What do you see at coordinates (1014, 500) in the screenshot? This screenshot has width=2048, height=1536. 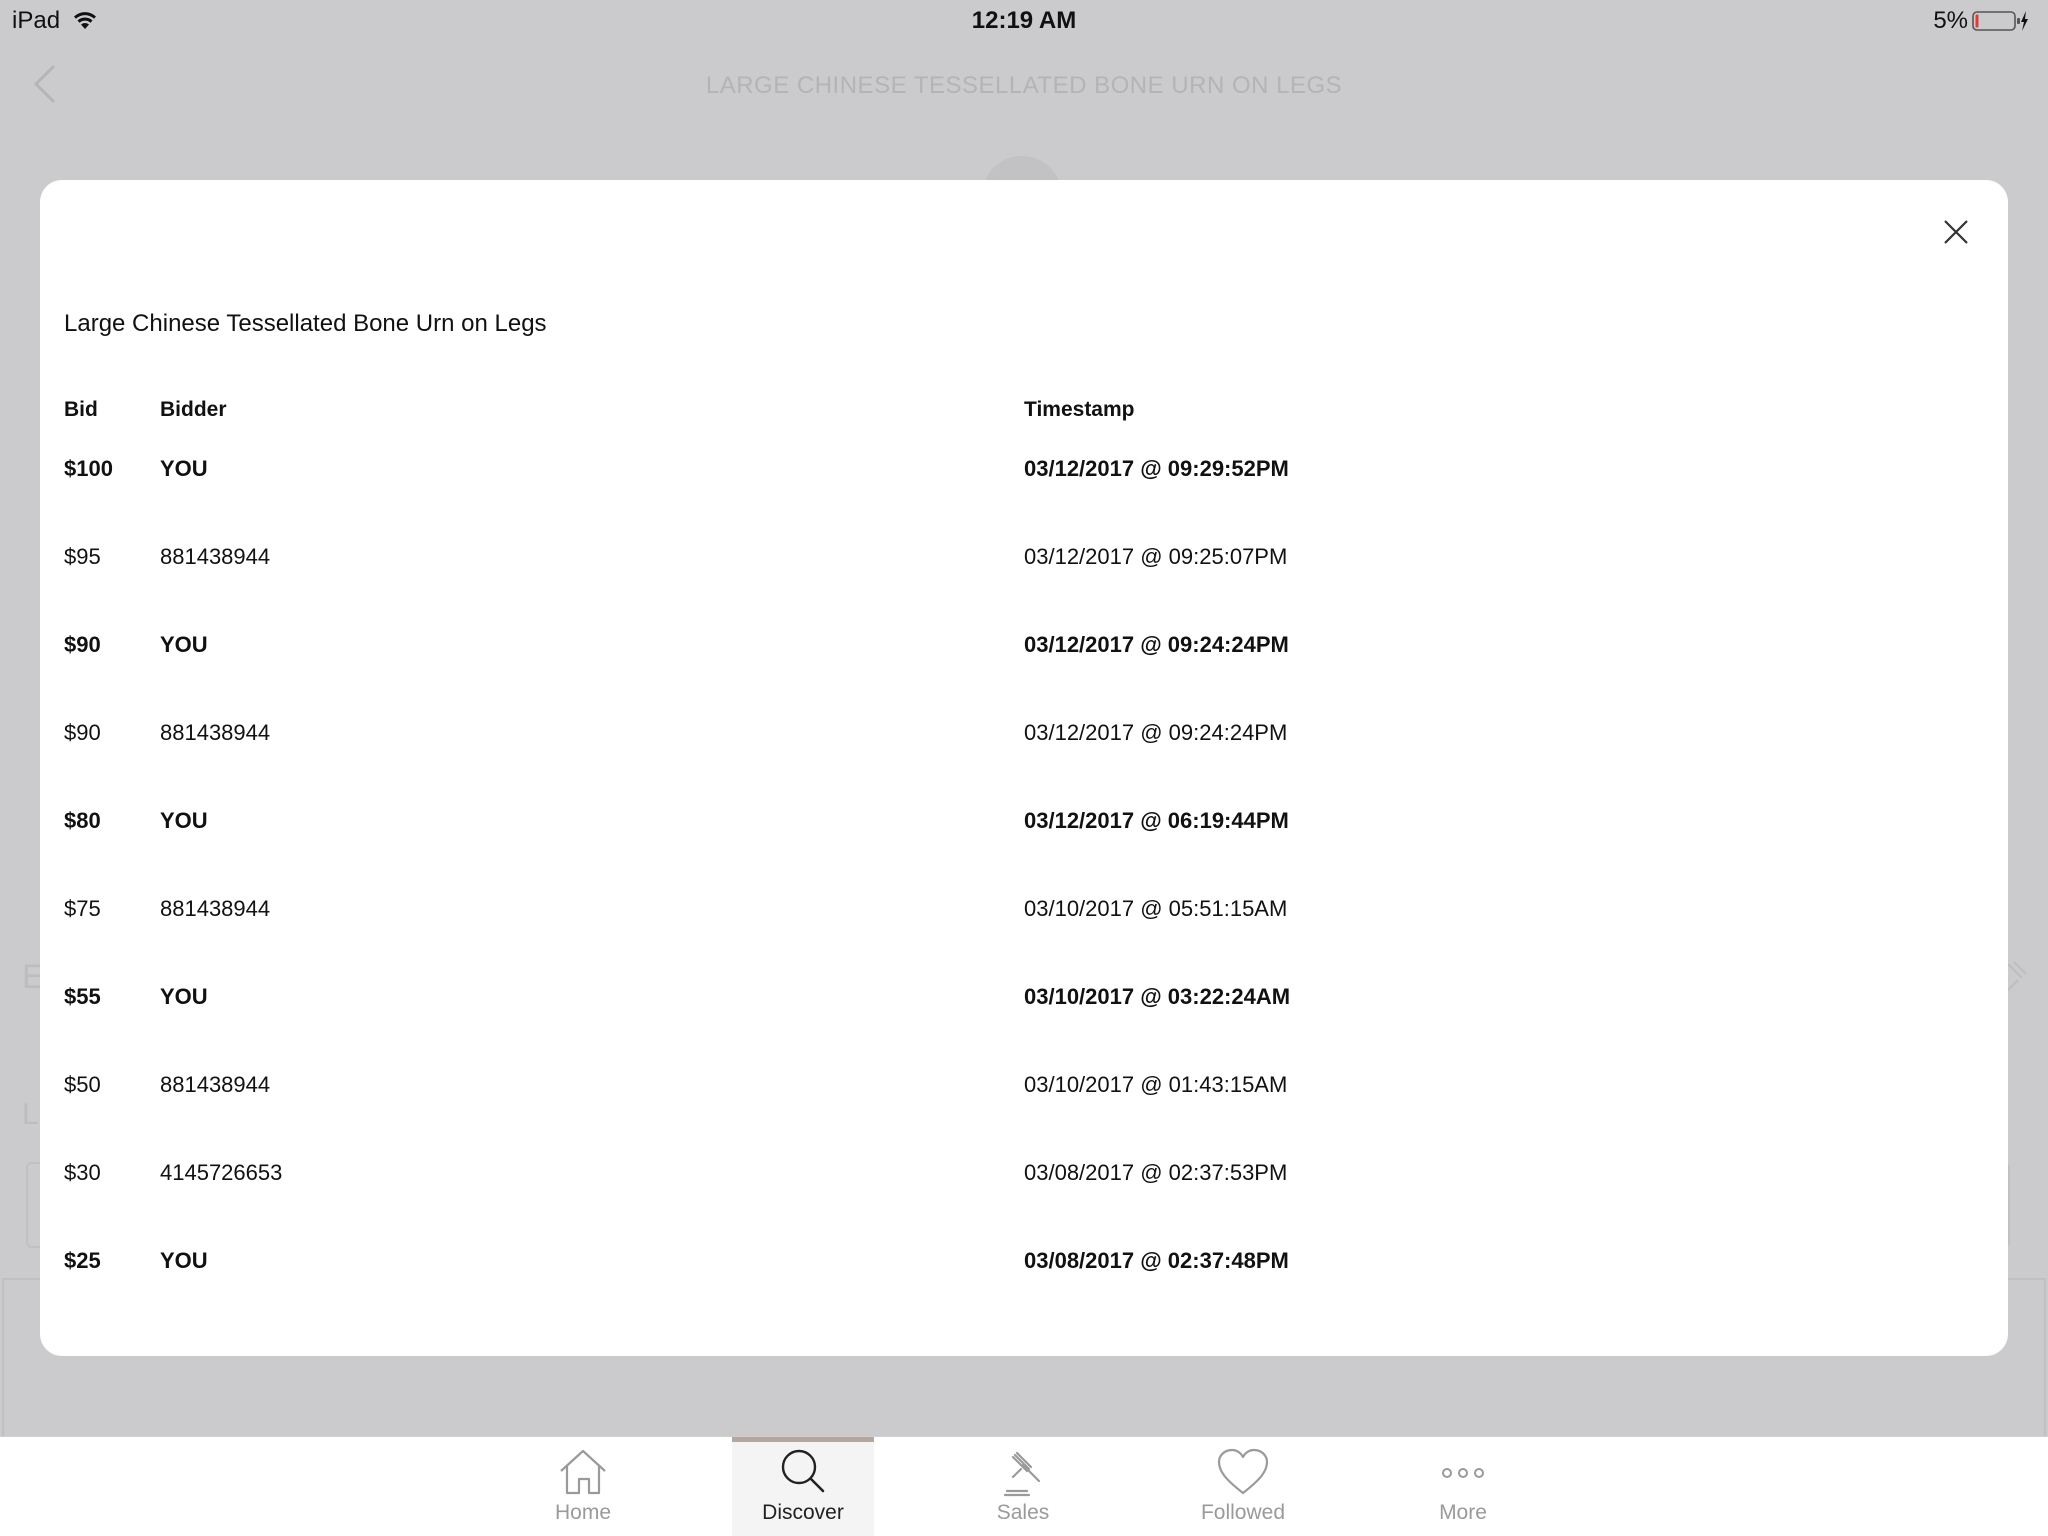 I see `table-row: $100 YOU 03/12/2017 @ 09:29:52PM` at bounding box center [1014, 500].